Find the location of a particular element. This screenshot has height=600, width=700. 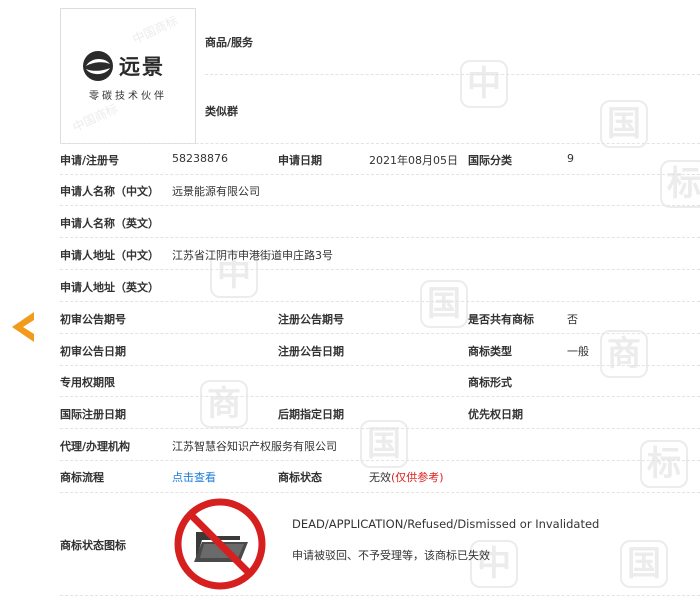

intl-reg-date-label: 国际注册日期 is located at coordinates (93, 414).